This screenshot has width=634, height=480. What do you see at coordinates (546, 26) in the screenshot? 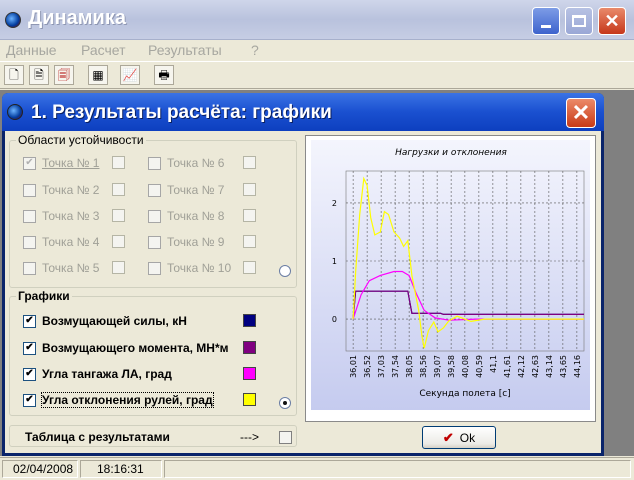
I see `minimize-icon` at bounding box center [546, 26].